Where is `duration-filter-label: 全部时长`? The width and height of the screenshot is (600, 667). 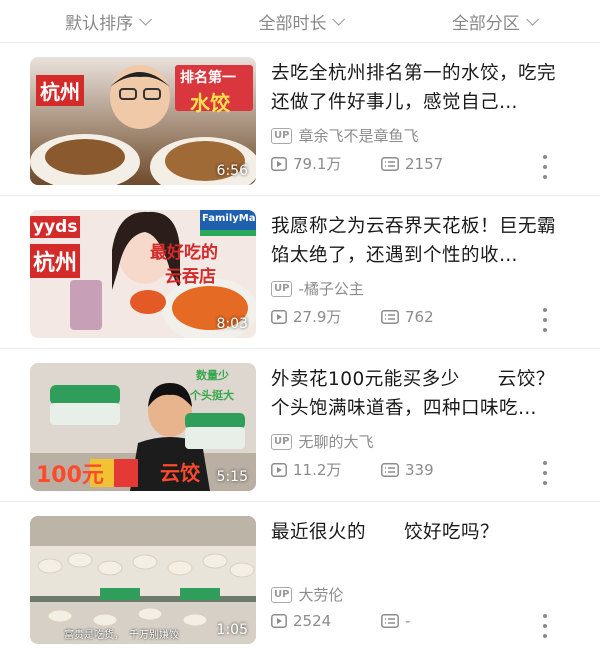
duration-filter-label: 全部时长 is located at coordinates (292, 23).